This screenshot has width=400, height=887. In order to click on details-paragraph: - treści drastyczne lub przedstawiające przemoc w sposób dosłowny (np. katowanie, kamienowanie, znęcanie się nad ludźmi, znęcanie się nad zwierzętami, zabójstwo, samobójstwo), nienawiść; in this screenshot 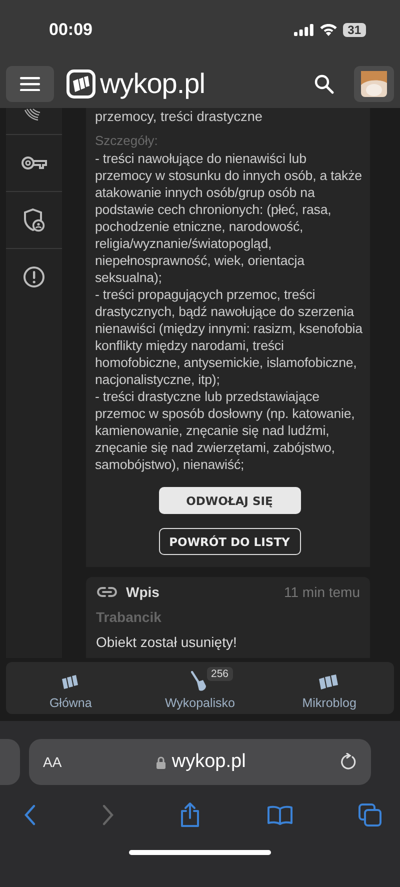, I will do `click(225, 430)`.